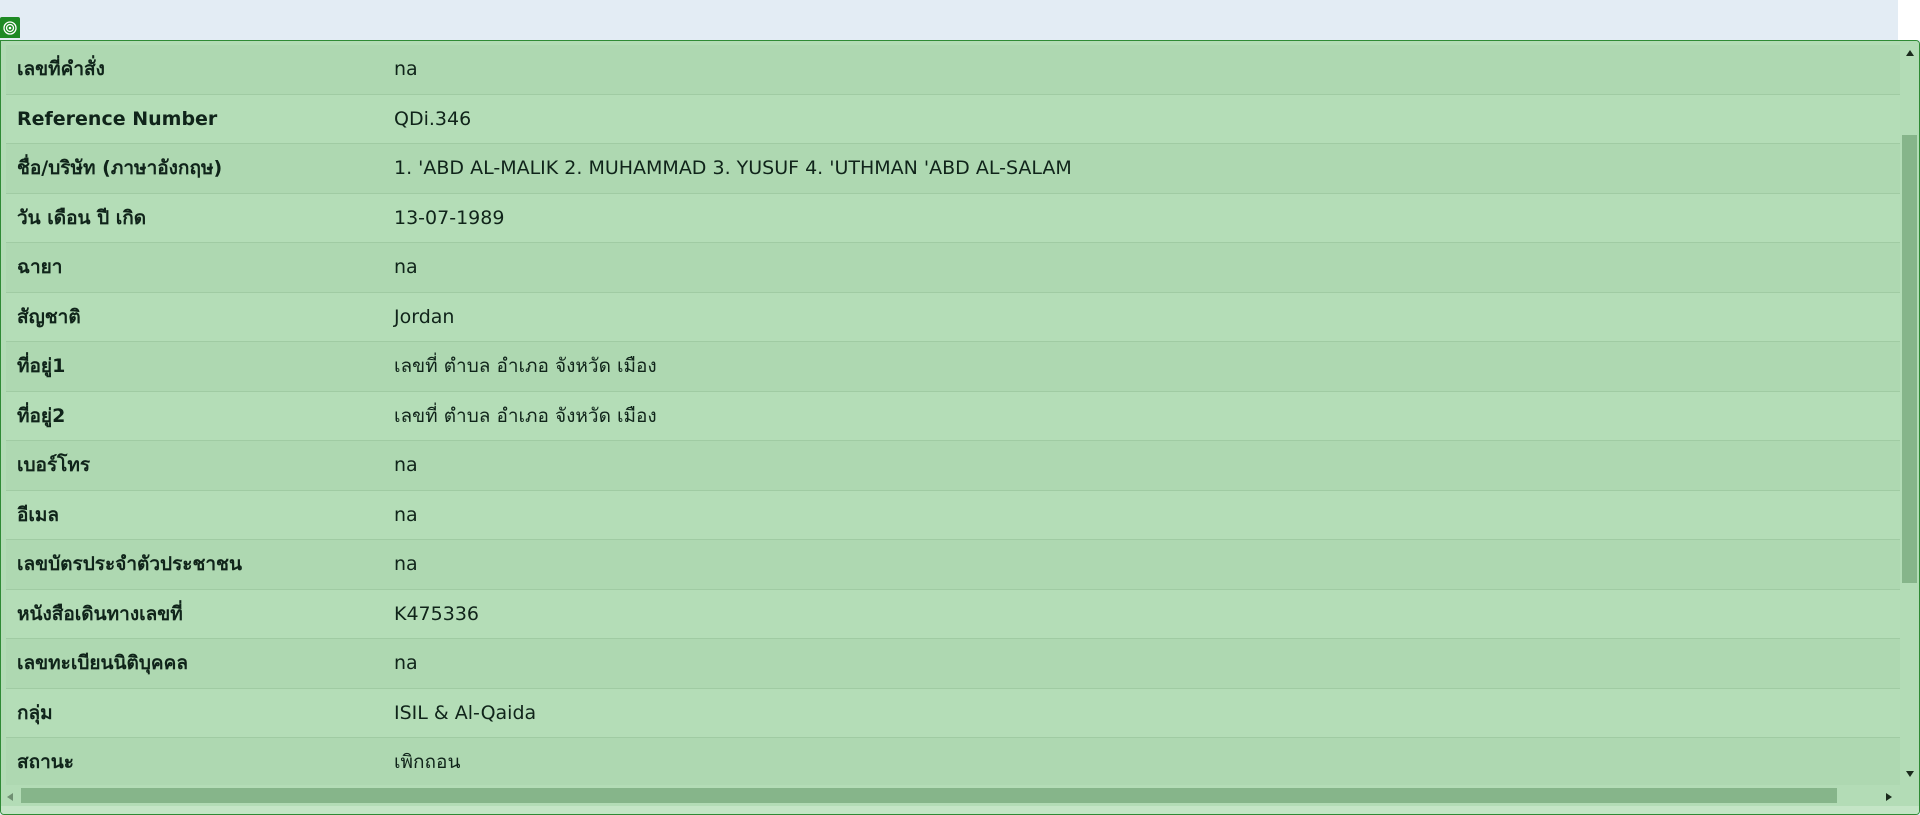  I want to click on table-row: เลขที่คำสั่ง na, so click(953, 70).